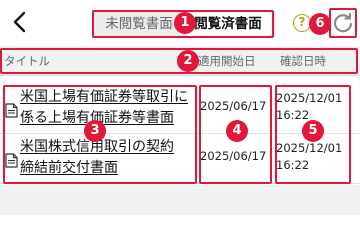  I want to click on annotation-badge: 2, so click(188, 61).